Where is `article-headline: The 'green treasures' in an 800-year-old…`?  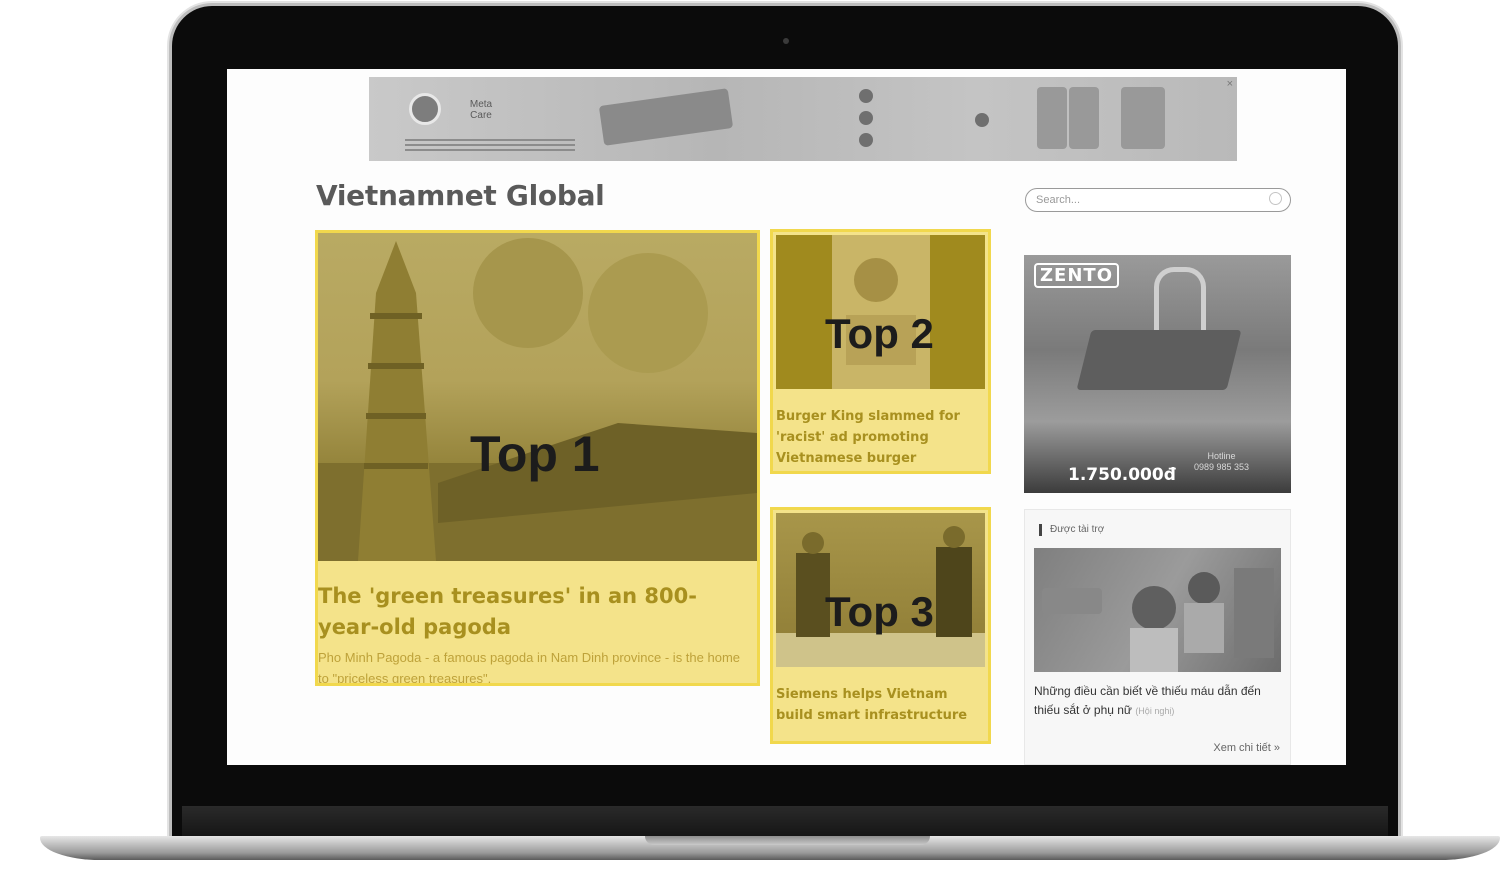 article-headline: The 'green treasures' in an 800-year-old… is located at coordinates (536, 612).